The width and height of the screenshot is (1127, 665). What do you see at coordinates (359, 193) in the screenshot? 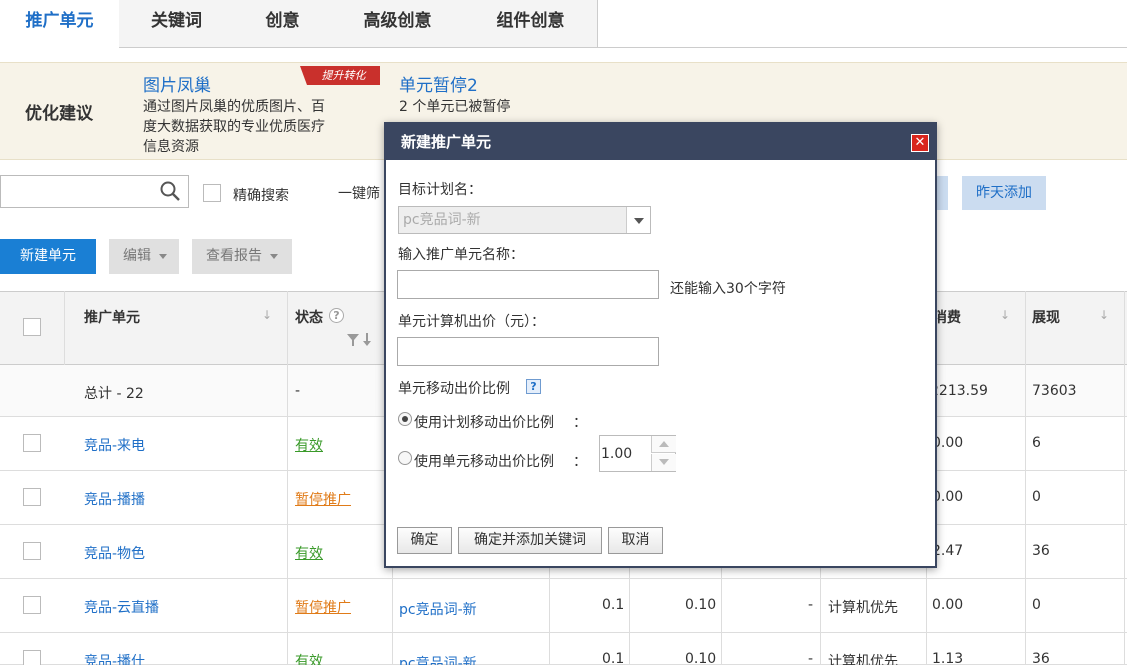
I see `quick-filter-label: 一键筛` at bounding box center [359, 193].